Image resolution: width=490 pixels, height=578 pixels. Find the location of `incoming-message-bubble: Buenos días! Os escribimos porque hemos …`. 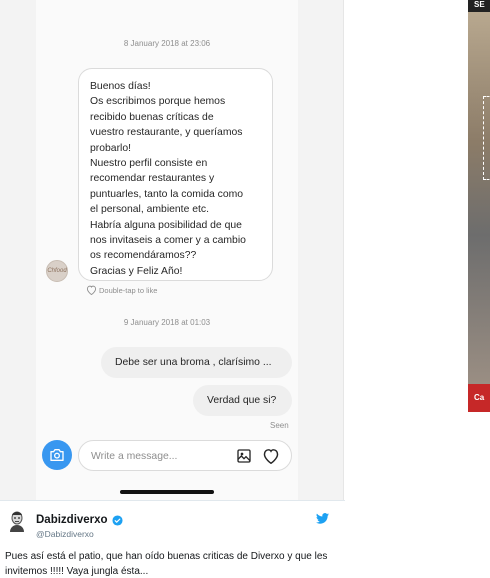

incoming-message-bubble: Buenos días! Os escribimos porque hemos … is located at coordinates (175, 174).